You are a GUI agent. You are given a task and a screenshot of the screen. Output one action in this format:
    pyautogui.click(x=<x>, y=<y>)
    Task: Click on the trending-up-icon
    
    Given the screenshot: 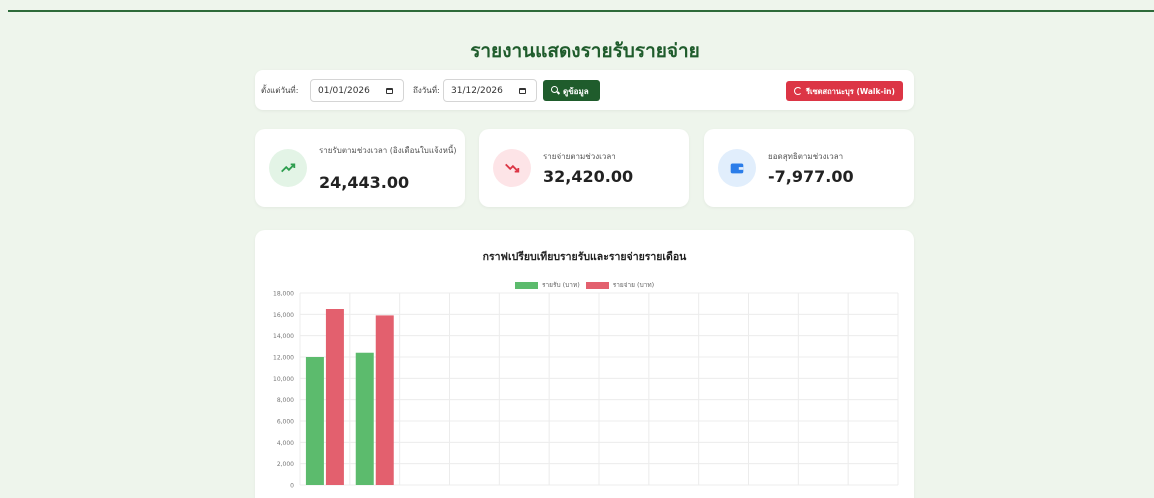 What is the action you would take?
    pyautogui.click(x=288, y=168)
    